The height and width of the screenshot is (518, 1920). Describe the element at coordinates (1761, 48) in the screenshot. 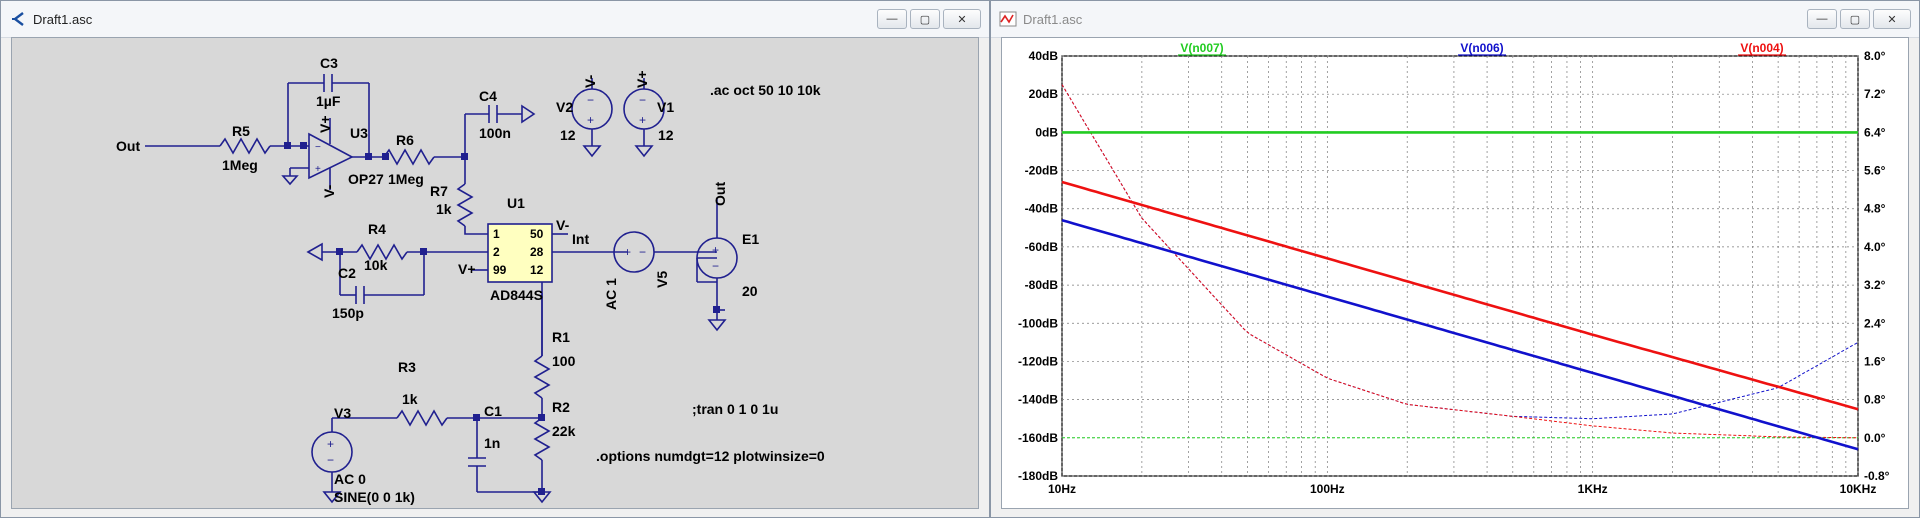

I see `legend-entry: V(n004)` at that location.